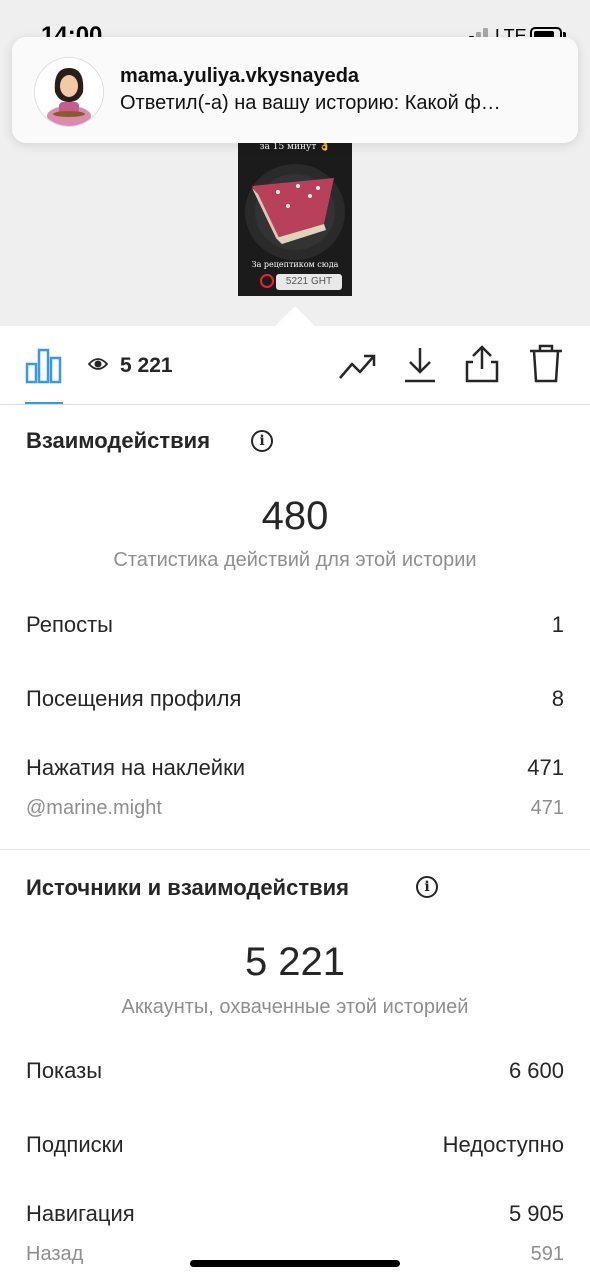 This screenshot has width=590, height=1280. I want to click on avatar, so click(69, 92).